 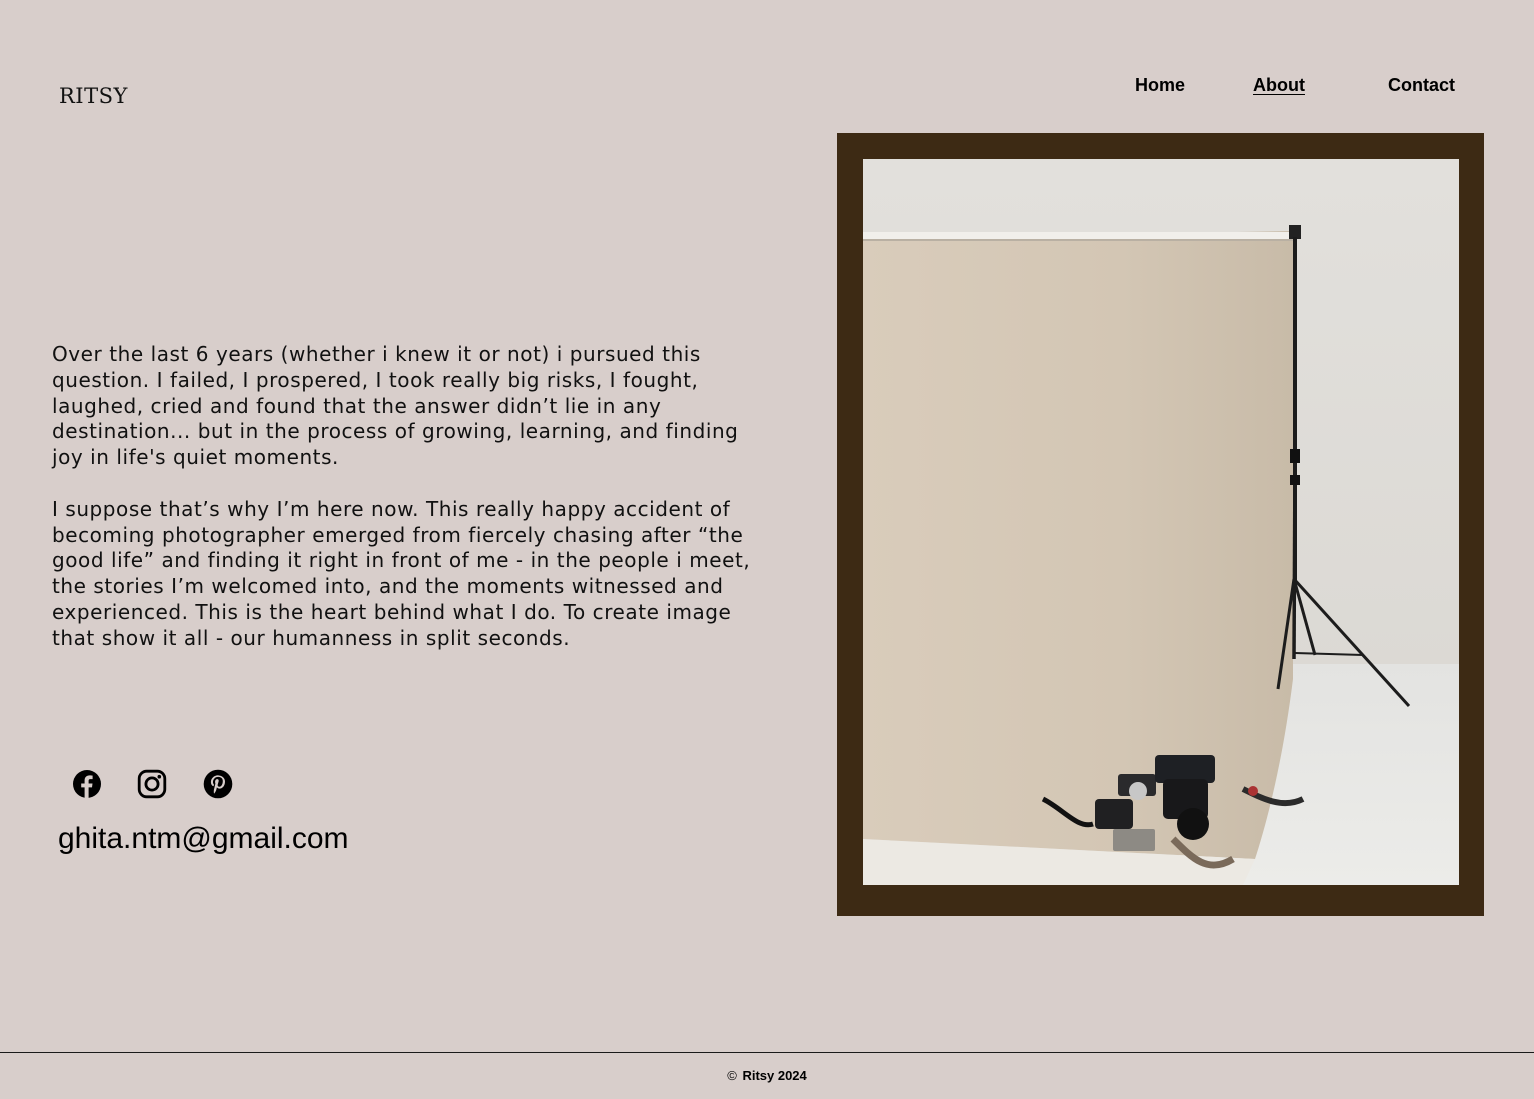 What do you see at coordinates (767, 1052) in the screenshot?
I see `footer-divider` at bounding box center [767, 1052].